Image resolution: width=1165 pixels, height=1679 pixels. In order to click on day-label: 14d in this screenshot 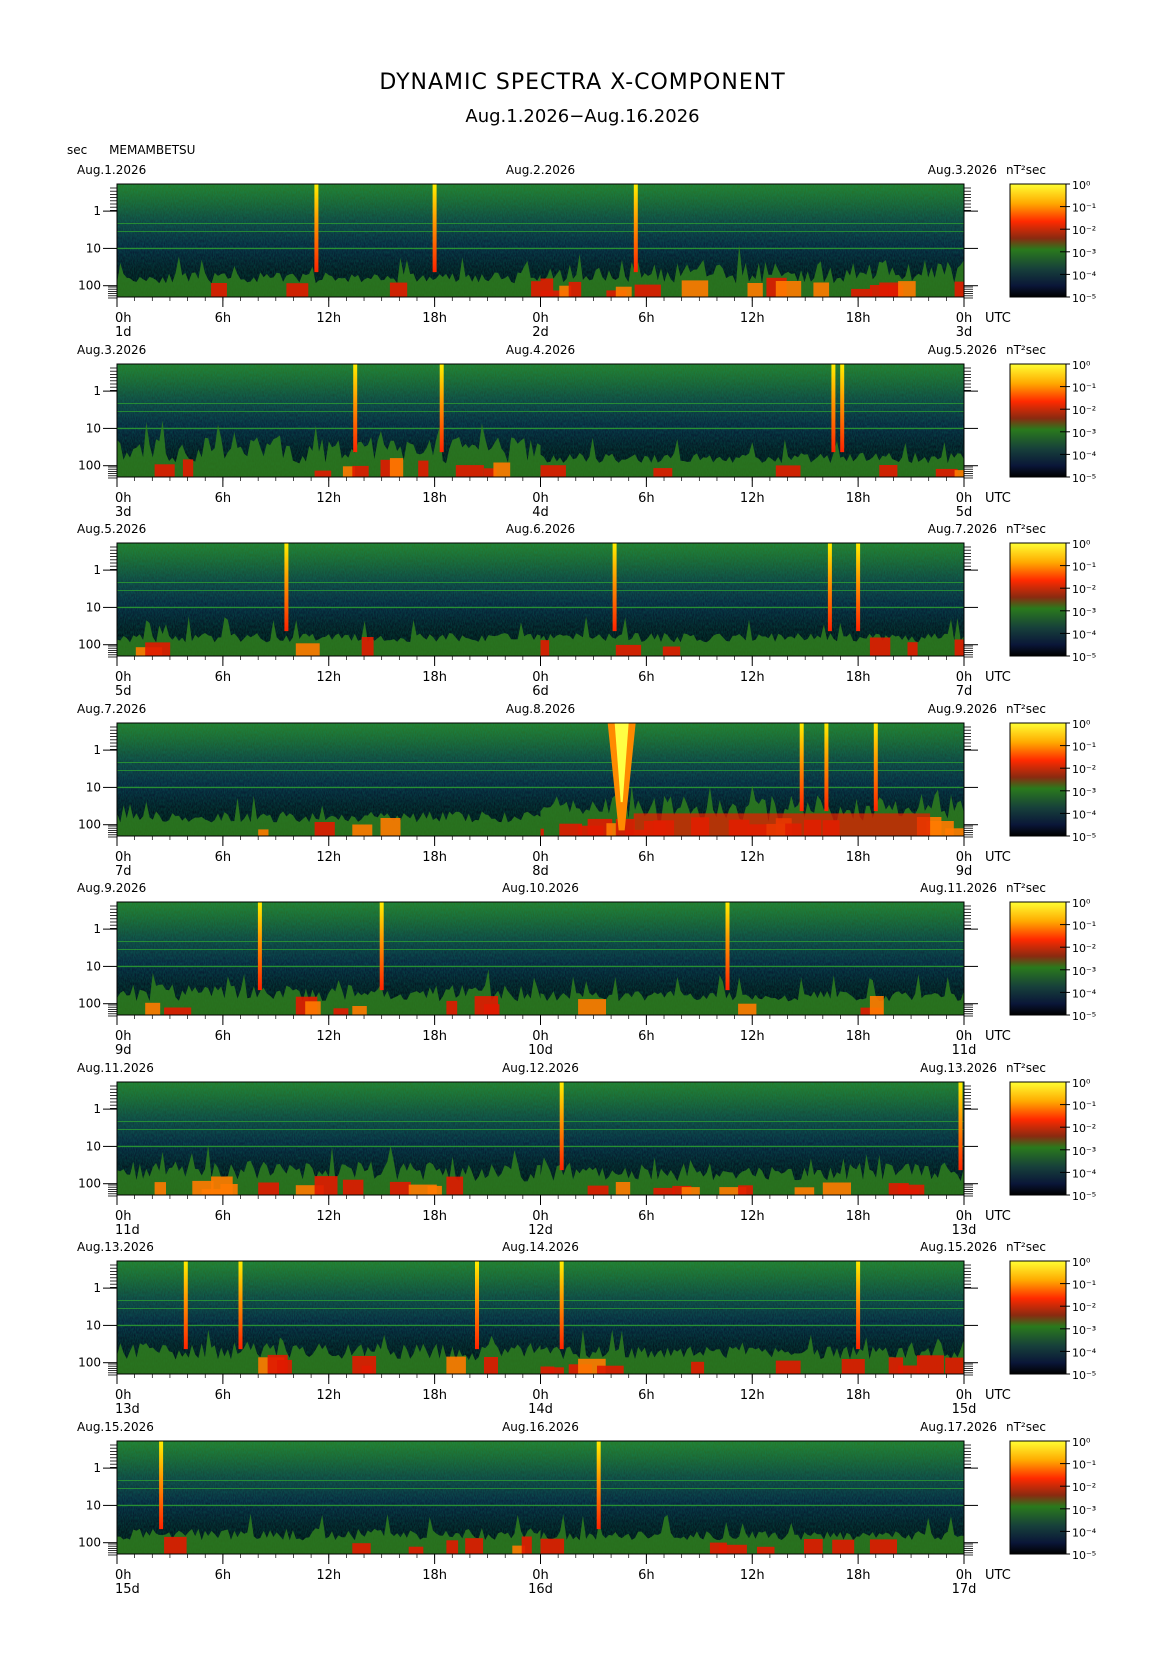, I will do `click(540, 1409)`.